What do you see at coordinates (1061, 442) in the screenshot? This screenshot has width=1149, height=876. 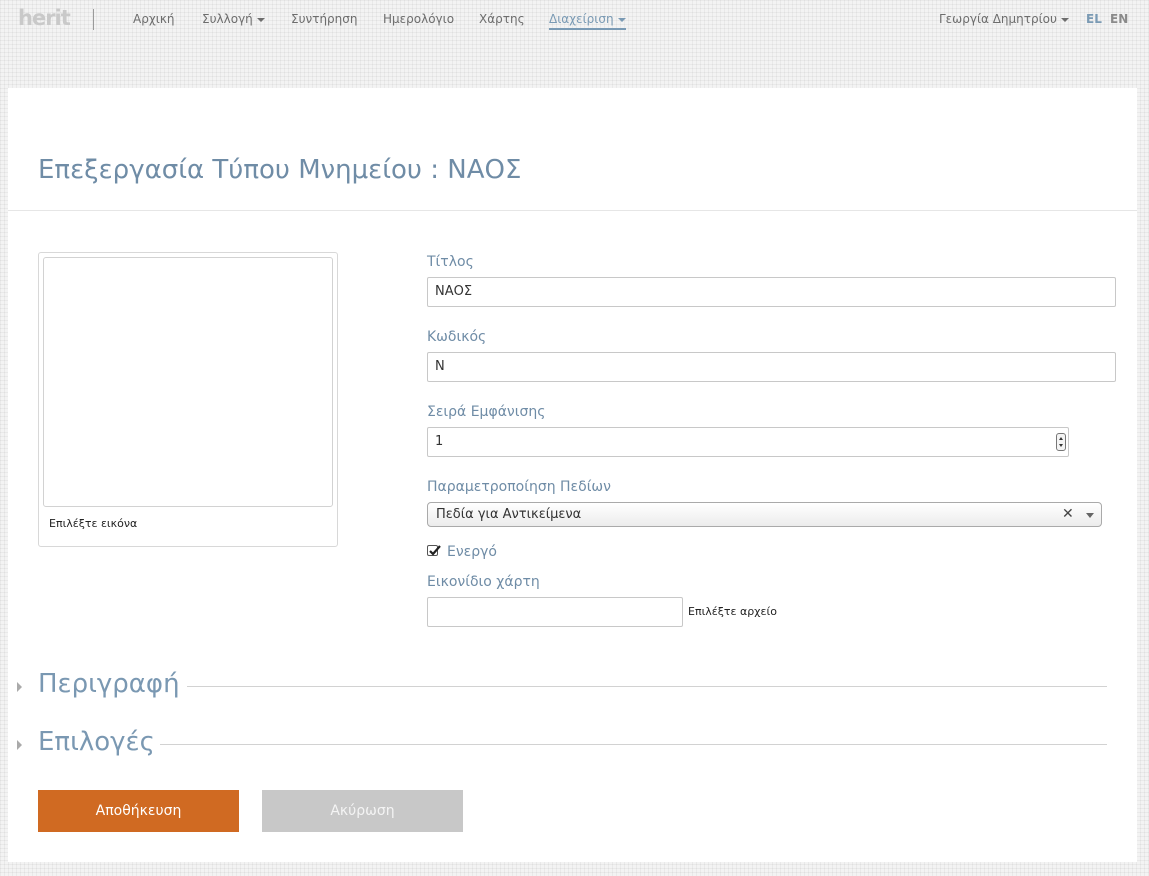 I see `number-spinner-icon` at bounding box center [1061, 442].